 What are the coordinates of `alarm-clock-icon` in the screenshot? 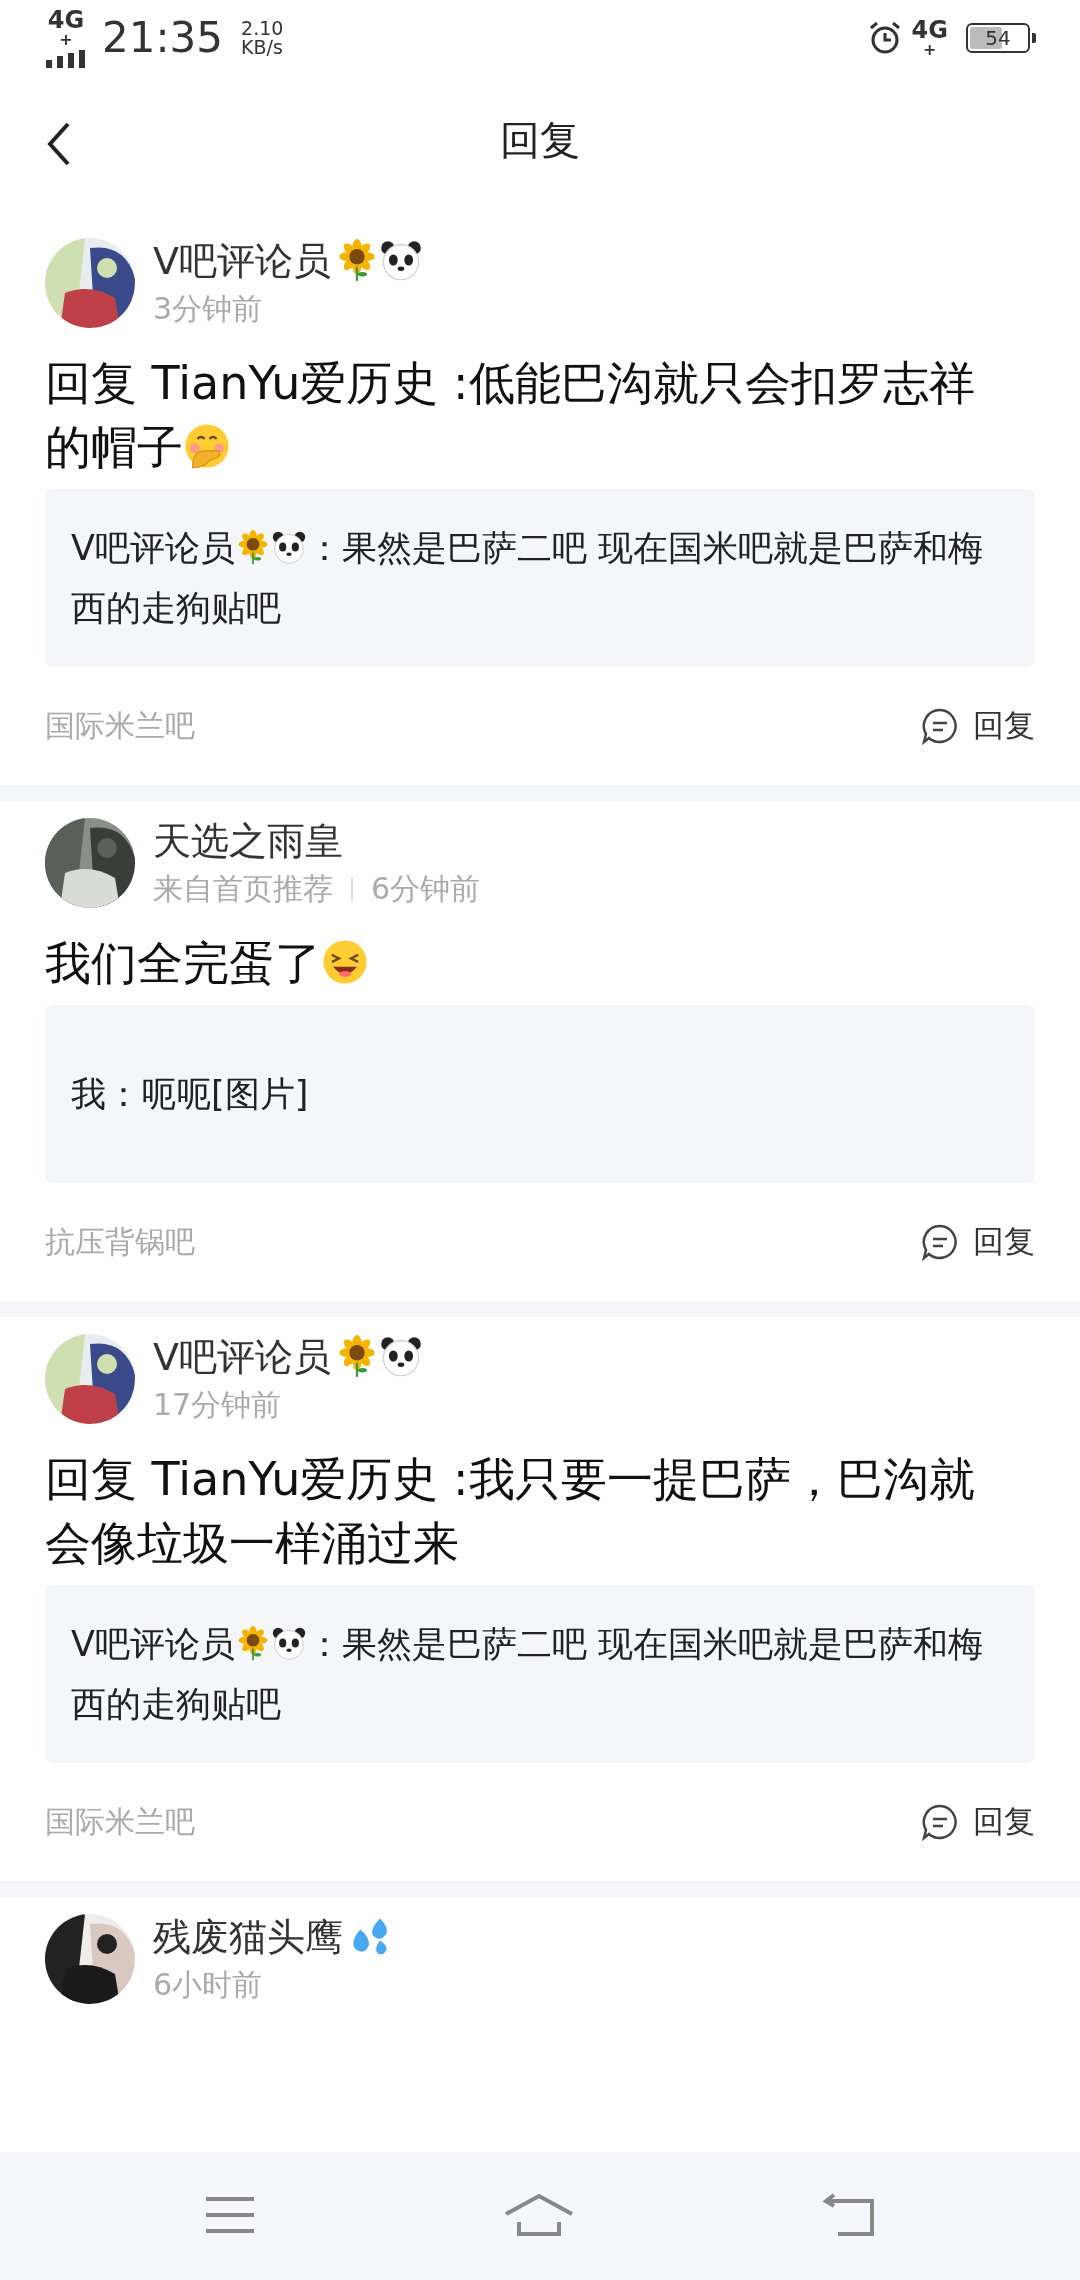 It's located at (884, 37).